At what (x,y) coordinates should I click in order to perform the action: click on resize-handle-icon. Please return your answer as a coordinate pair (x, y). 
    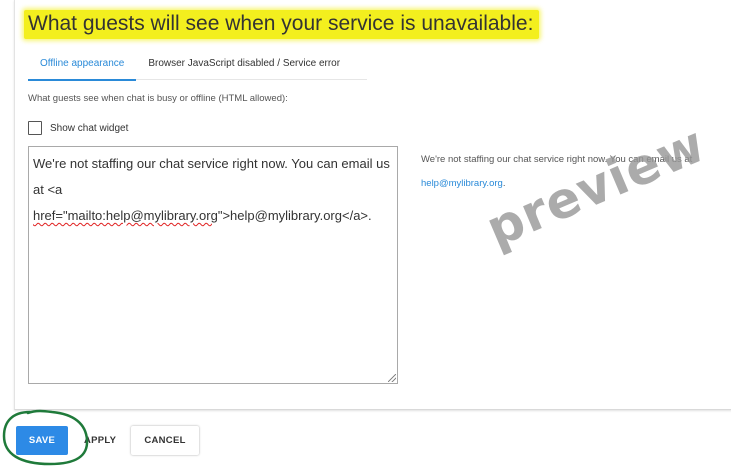
    Looking at the image, I should click on (392, 378).